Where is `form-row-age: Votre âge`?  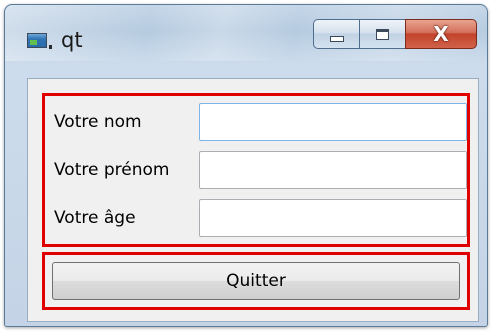 form-row-age: Votre âge is located at coordinates (256, 219).